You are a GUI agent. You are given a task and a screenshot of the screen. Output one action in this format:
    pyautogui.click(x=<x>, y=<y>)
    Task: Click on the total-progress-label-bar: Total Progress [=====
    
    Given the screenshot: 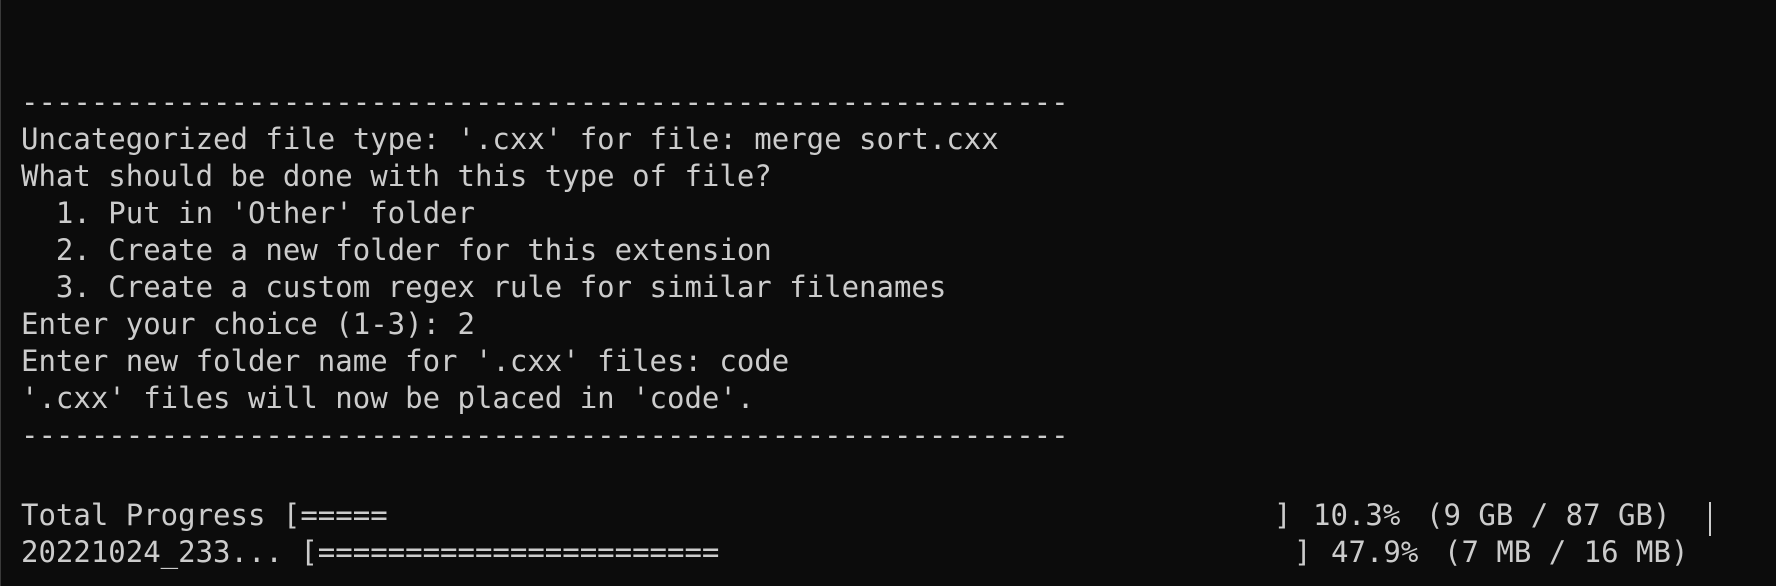 What is the action you would take?
    pyautogui.click(x=204, y=515)
    